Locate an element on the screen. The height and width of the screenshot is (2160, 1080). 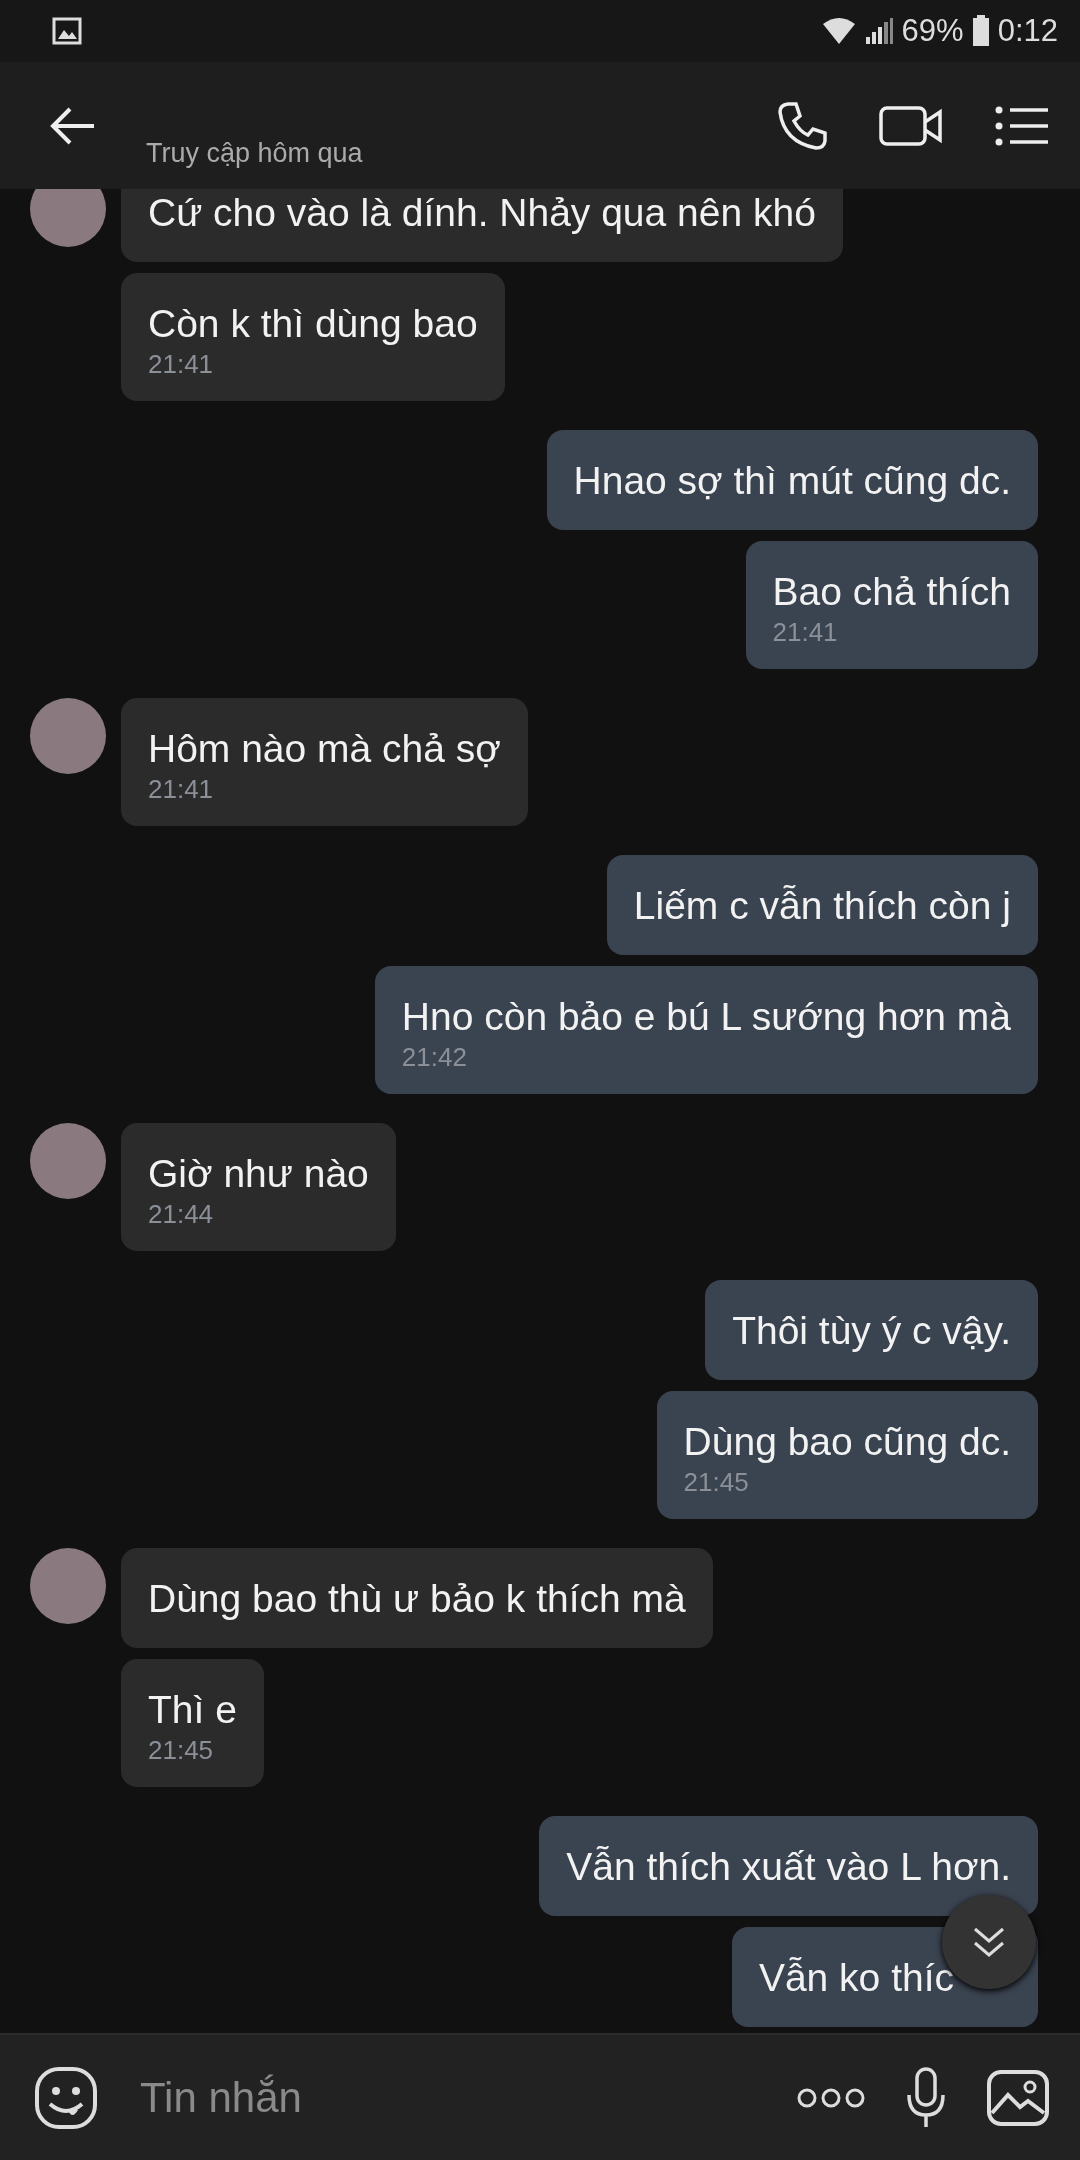
message-text: Dùng bao thù ư bảo k thích mà is located at coordinates (417, 1599).